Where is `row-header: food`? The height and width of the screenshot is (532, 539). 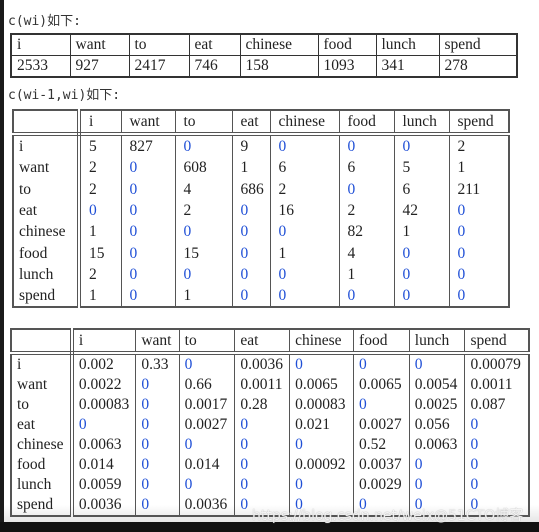 row-header: food is located at coordinates (42, 465).